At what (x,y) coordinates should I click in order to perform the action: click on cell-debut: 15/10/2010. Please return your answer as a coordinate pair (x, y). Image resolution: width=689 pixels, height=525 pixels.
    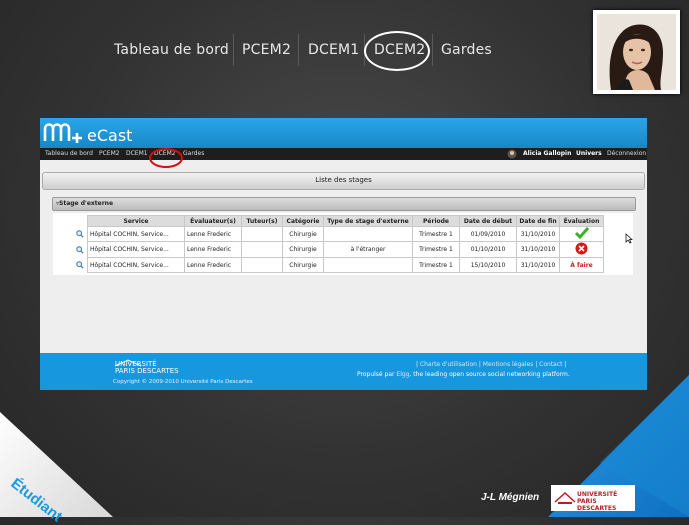
    Looking at the image, I should click on (488, 265).